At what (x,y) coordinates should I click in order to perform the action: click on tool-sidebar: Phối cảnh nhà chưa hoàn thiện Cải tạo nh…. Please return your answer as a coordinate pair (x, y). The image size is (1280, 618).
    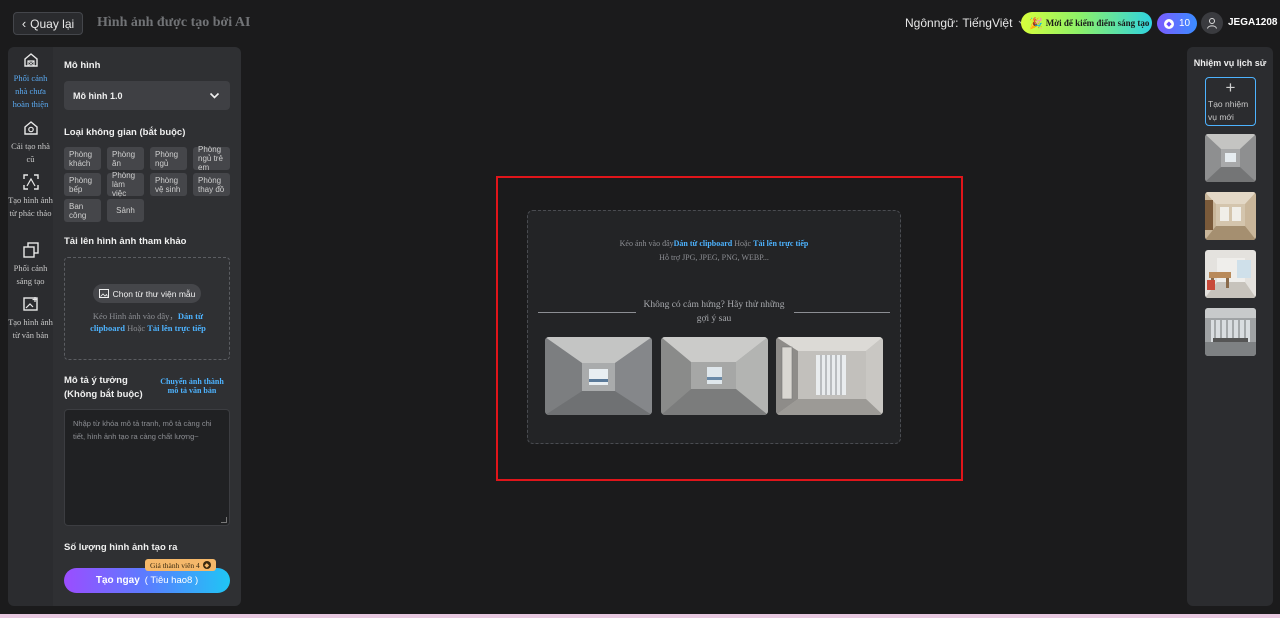
    Looking at the image, I should click on (30, 326).